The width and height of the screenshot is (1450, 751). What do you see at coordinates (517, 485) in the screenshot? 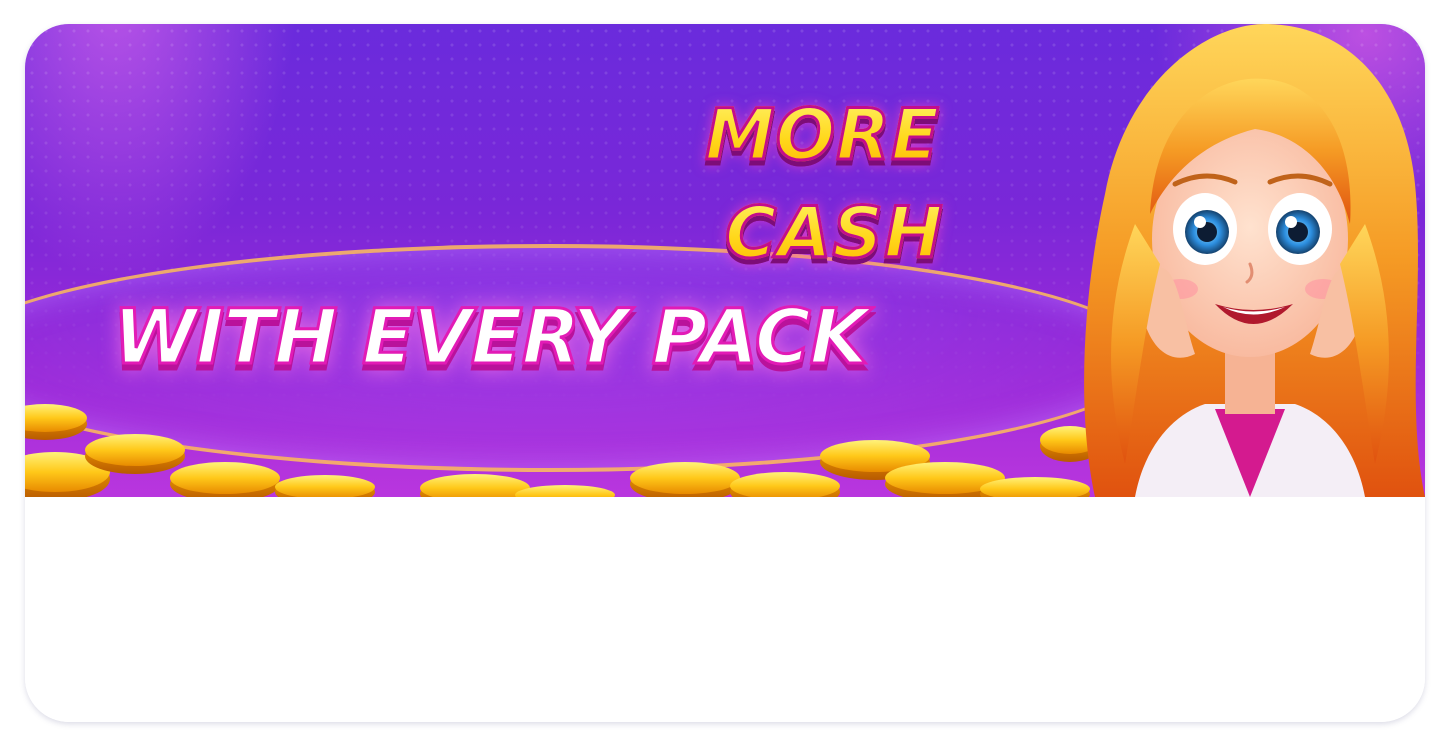
I see `coin-pile-middle` at bounding box center [517, 485].